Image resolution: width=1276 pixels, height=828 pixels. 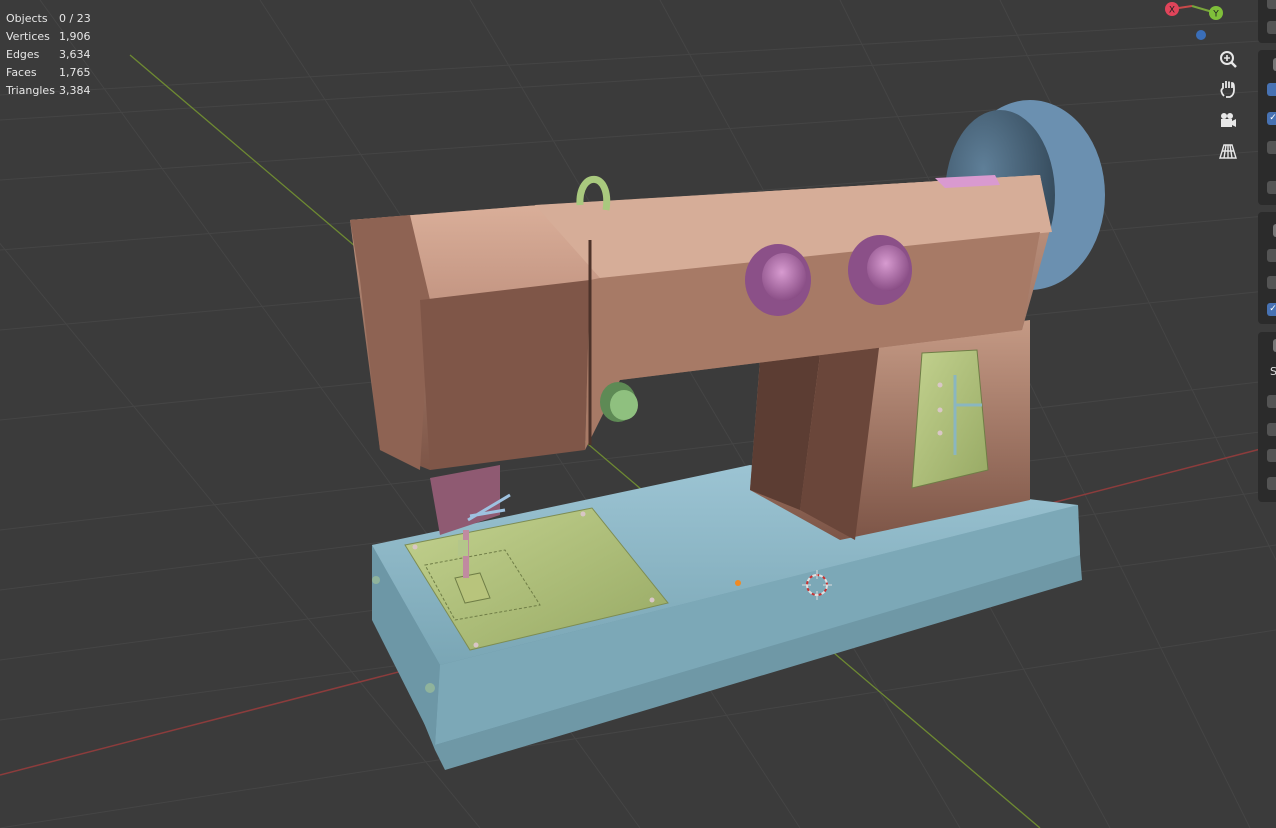 I want to click on properties-panel-edge: ✓ ✓ Sy, so click(x=1266, y=414).